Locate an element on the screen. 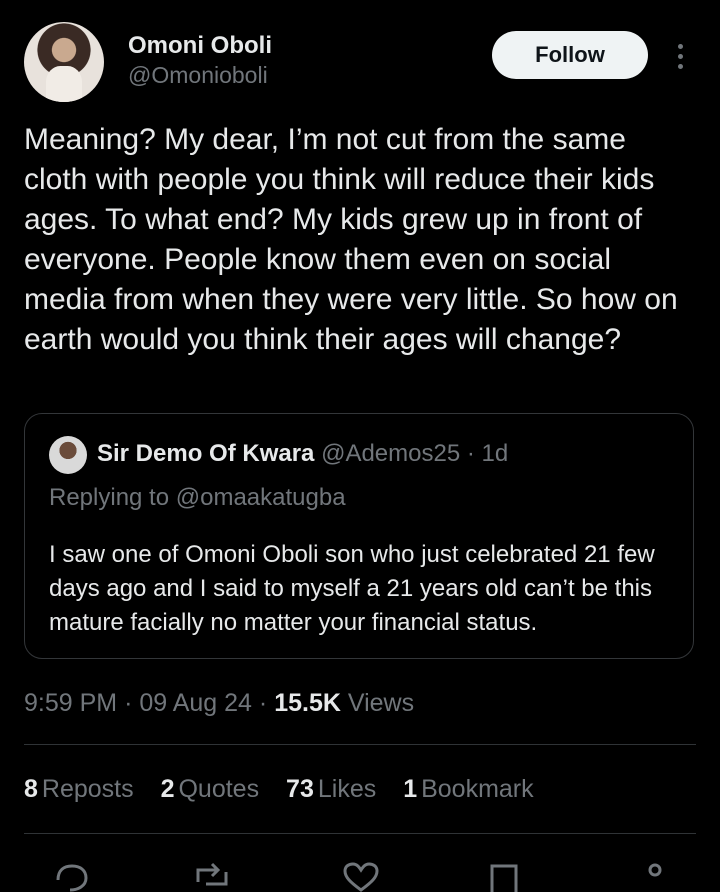 Image resolution: width=720 pixels, height=892 pixels. share-icon is located at coordinates (655, 877).